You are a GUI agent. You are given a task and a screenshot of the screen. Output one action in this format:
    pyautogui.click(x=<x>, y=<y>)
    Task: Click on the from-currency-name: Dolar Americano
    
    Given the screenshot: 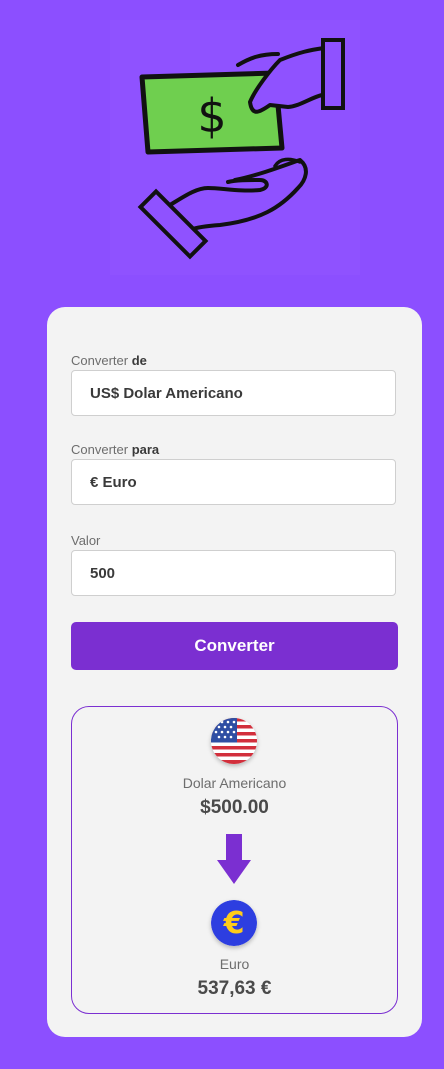 What is the action you would take?
    pyautogui.click(x=234, y=783)
    